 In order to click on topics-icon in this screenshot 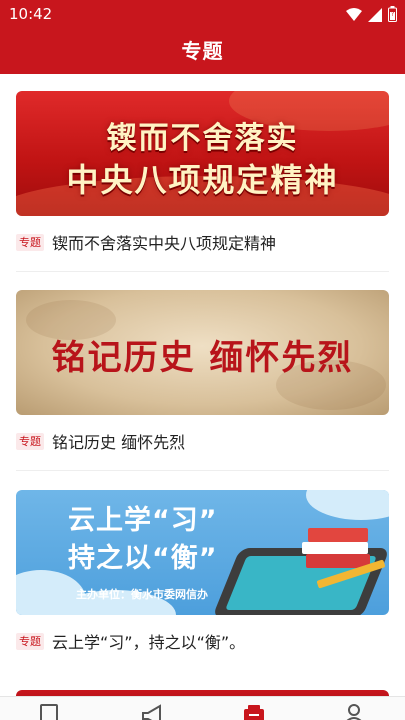, I will do `click(254, 712)`.